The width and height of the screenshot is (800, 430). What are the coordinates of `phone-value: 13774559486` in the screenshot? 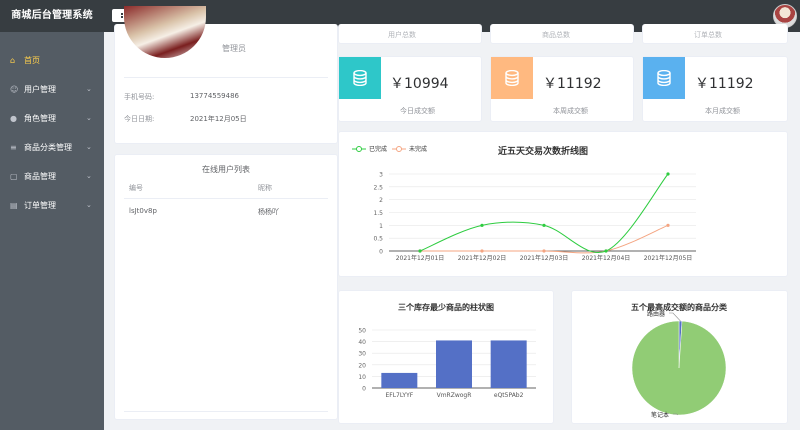 It's located at (214, 96).